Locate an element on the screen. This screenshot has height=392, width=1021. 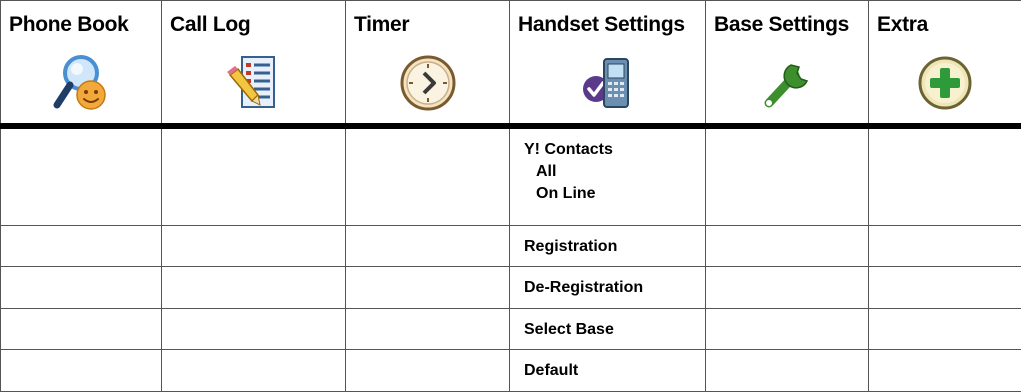
select-base-cell: Select Base is located at coordinates (607, 329).